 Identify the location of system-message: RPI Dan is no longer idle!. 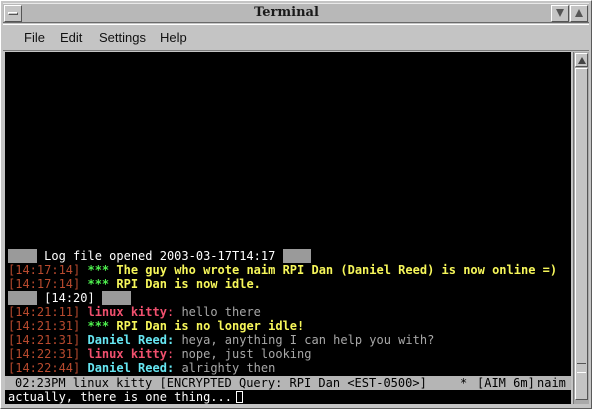
(210, 326).